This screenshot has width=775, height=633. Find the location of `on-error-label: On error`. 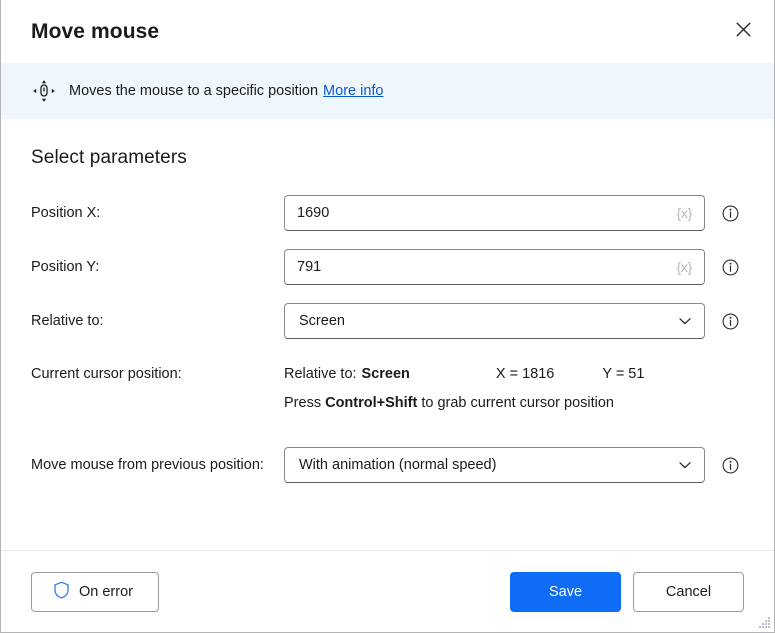

on-error-label: On error is located at coordinates (106, 591).